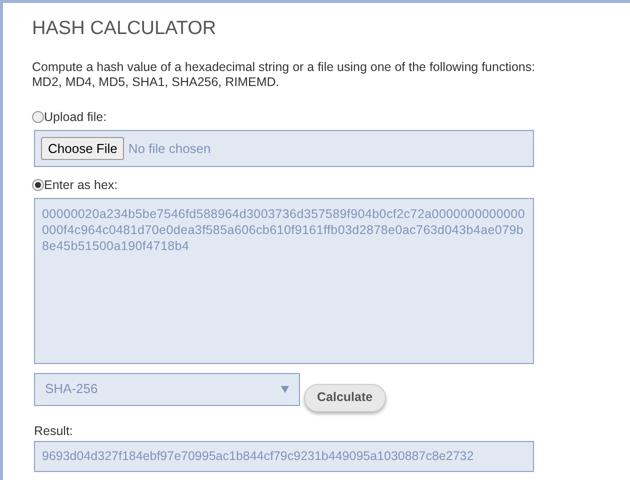 Image resolution: width=630 pixels, height=480 pixels. Describe the element at coordinates (75, 117) in the screenshot. I see `radio-label: Upload file:` at that location.